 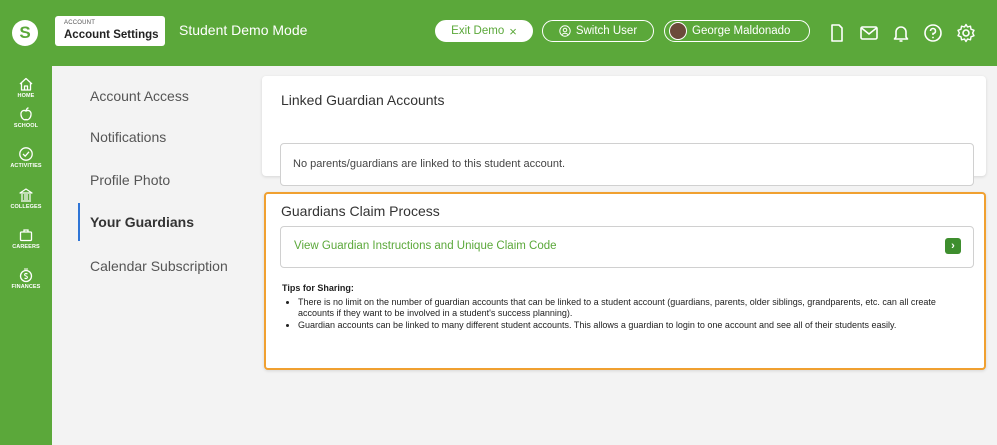 I want to click on close-icon: ×, so click(x=513, y=31).